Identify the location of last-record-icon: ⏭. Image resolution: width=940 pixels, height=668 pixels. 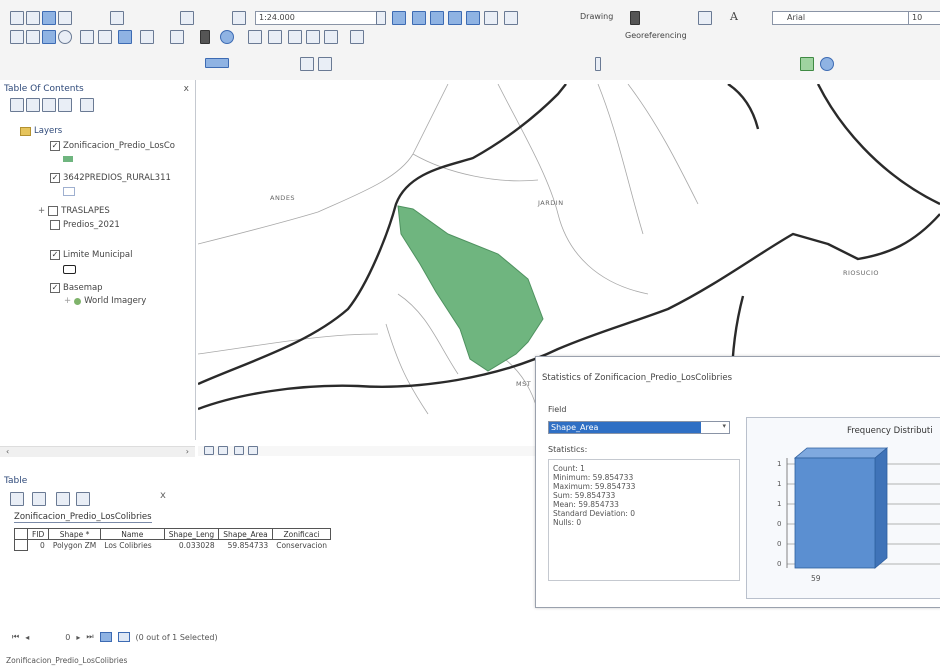
(89, 637).